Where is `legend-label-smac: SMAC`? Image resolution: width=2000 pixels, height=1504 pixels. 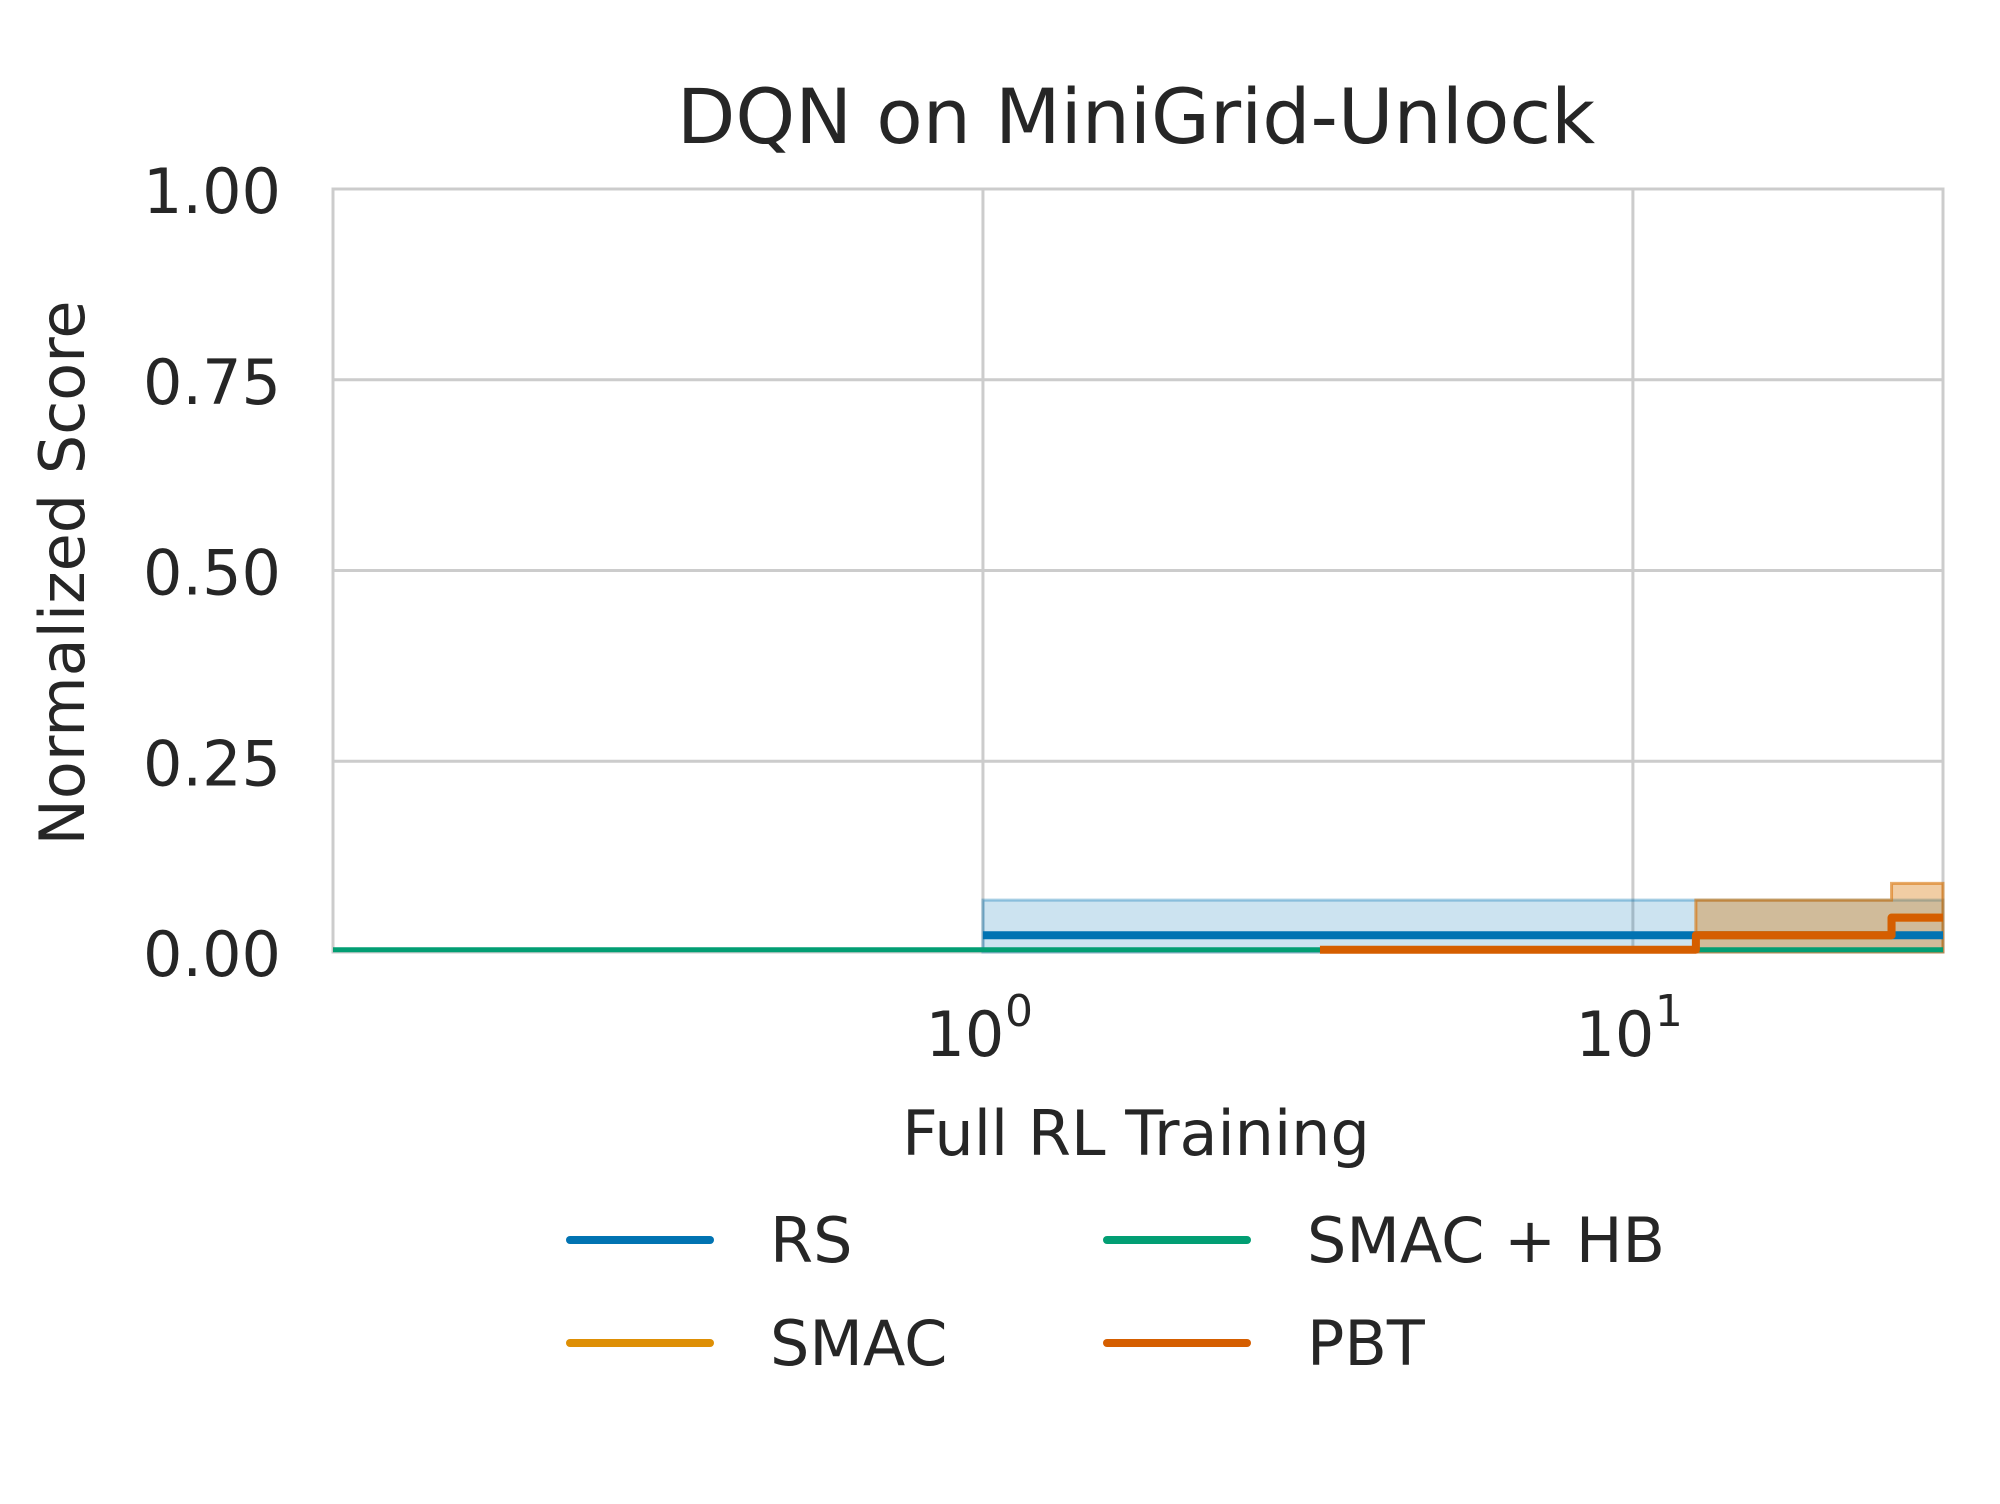 legend-label-smac: SMAC is located at coordinates (858, 1343).